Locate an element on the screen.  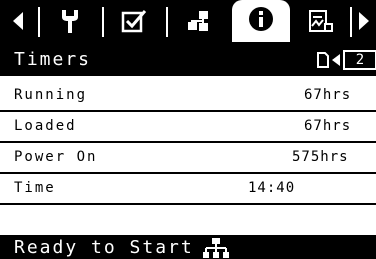
network-status-icon is located at coordinates (216, 248).